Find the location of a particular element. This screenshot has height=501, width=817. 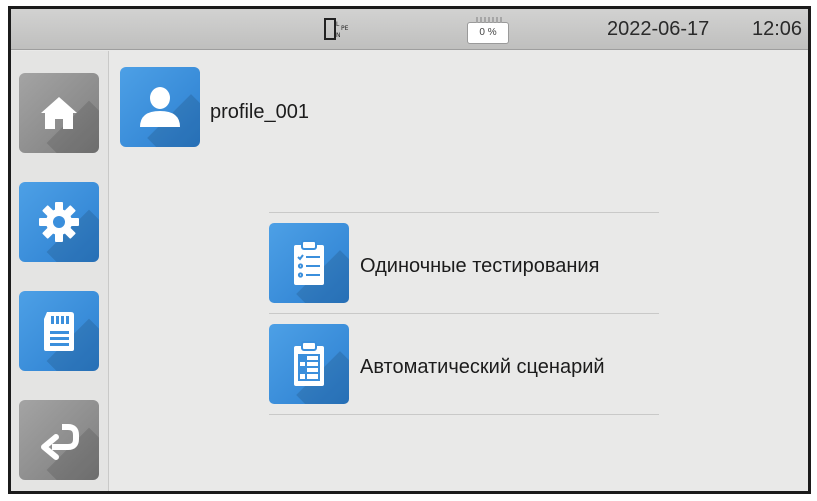

home-button is located at coordinates (59, 113).